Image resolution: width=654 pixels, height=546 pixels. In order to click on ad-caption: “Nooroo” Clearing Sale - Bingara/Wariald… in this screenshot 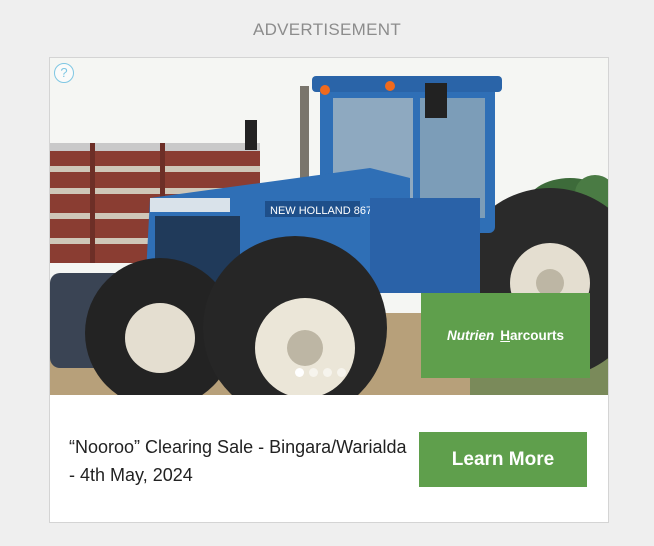, I will do `click(239, 461)`.